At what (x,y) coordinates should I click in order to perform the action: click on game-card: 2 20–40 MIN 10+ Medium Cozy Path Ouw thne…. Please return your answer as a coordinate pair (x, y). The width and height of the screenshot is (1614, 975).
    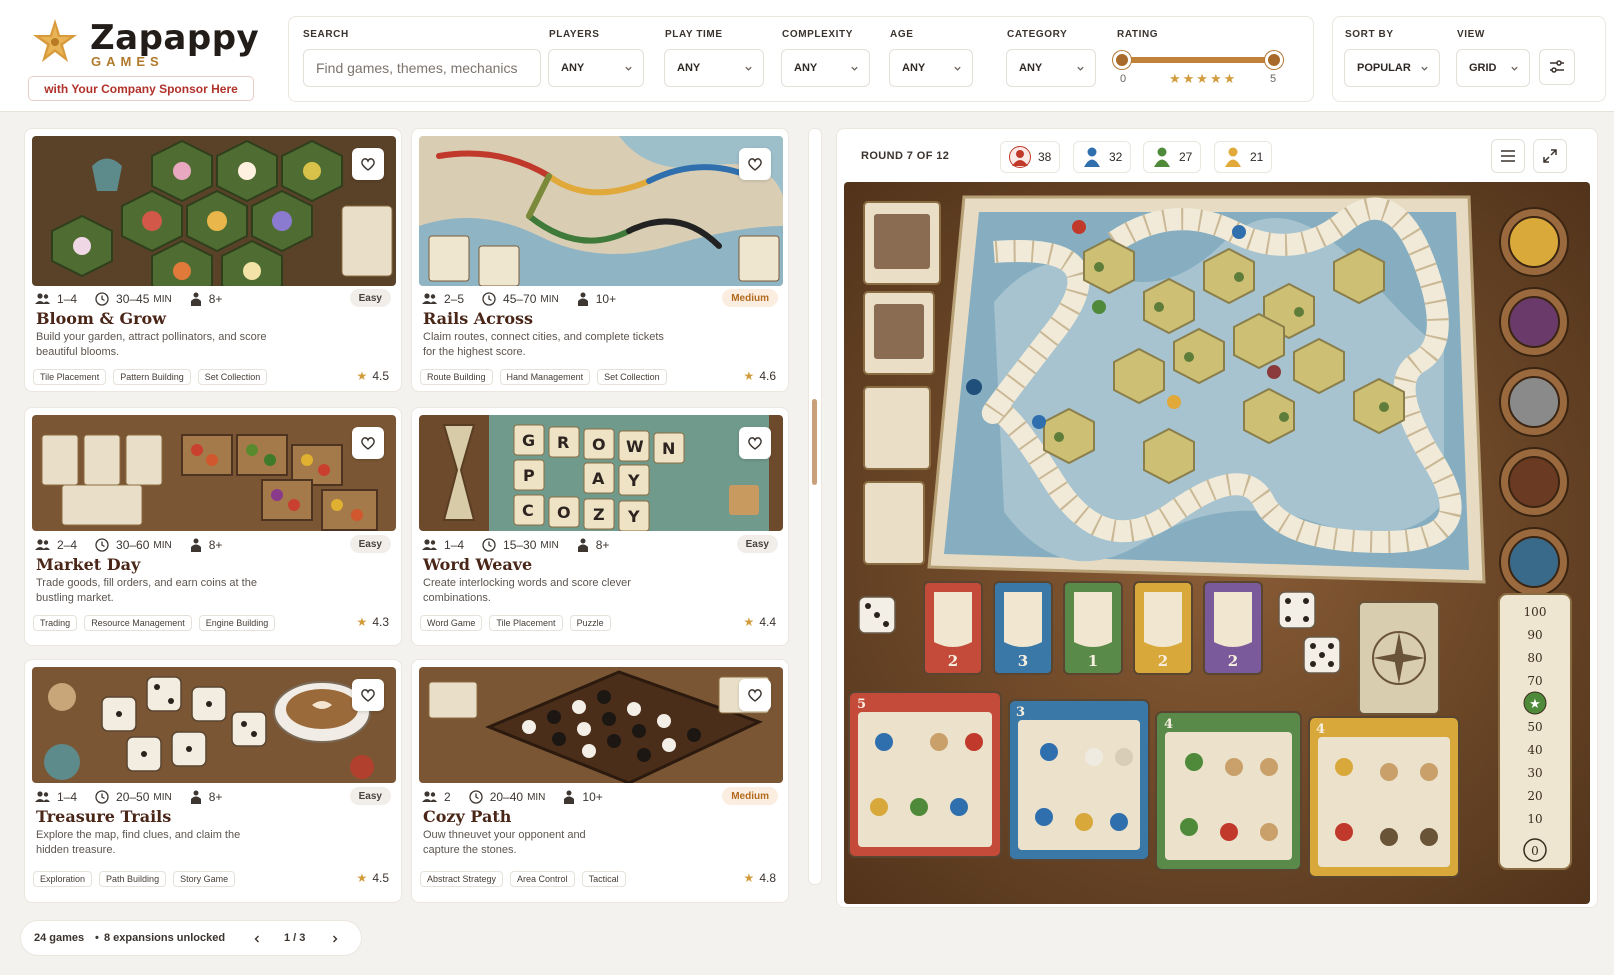
    Looking at the image, I should click on (600, 781).